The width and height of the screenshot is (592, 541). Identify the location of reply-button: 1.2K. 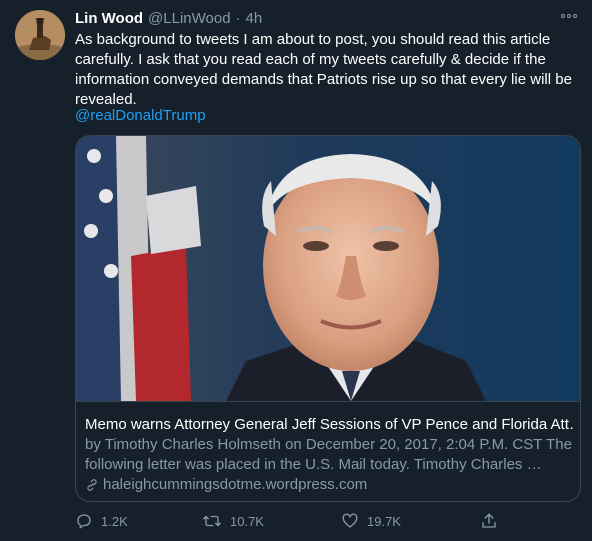
(101, 521).